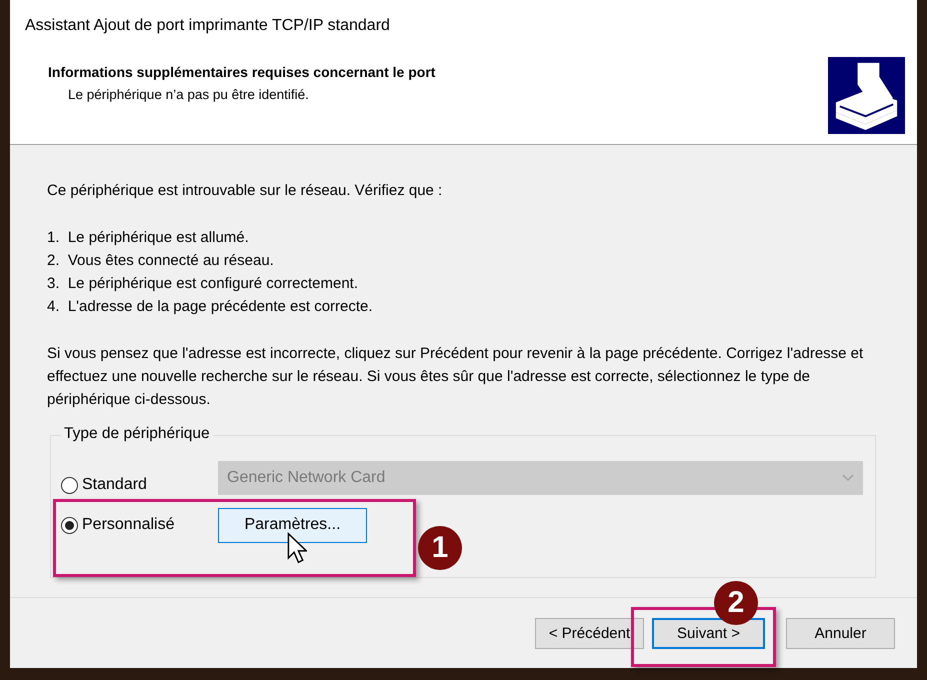 This screenshot has height=680, width=927. Describe the element at coordinates (203, 284) in the screenshot. I see `checklist-item: 3. Le périphérique est configuré correctement.` at that location.